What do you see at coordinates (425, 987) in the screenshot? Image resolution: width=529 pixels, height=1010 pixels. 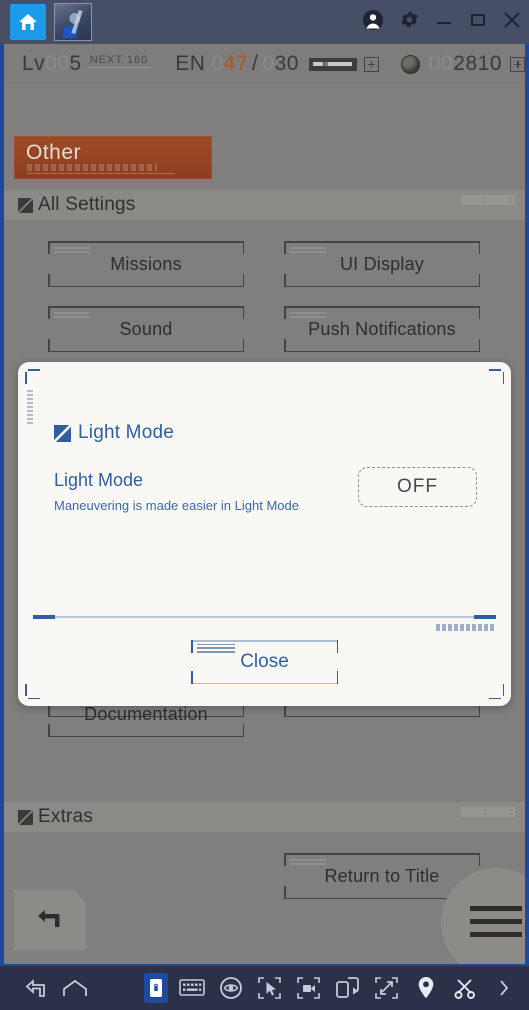 I see `nav-location-icon` at bounding box center [425, 987].